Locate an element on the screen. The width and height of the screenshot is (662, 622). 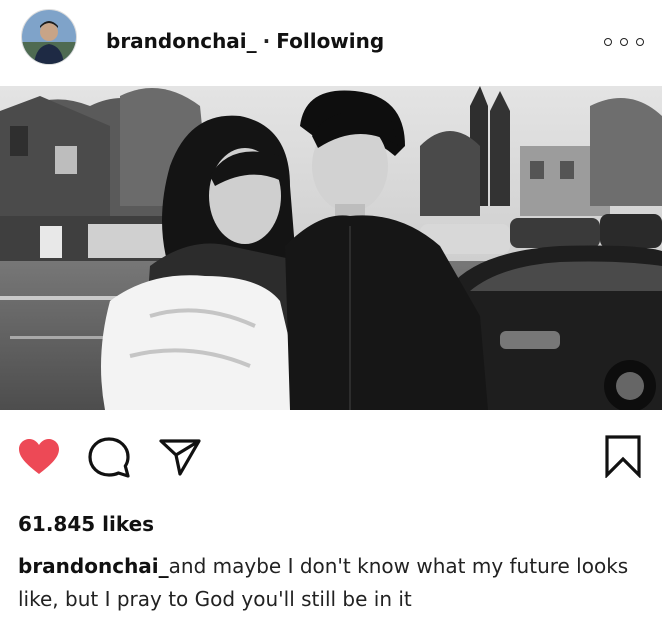
likes-count: 61.845 likes is located at coordinates (86, 524).